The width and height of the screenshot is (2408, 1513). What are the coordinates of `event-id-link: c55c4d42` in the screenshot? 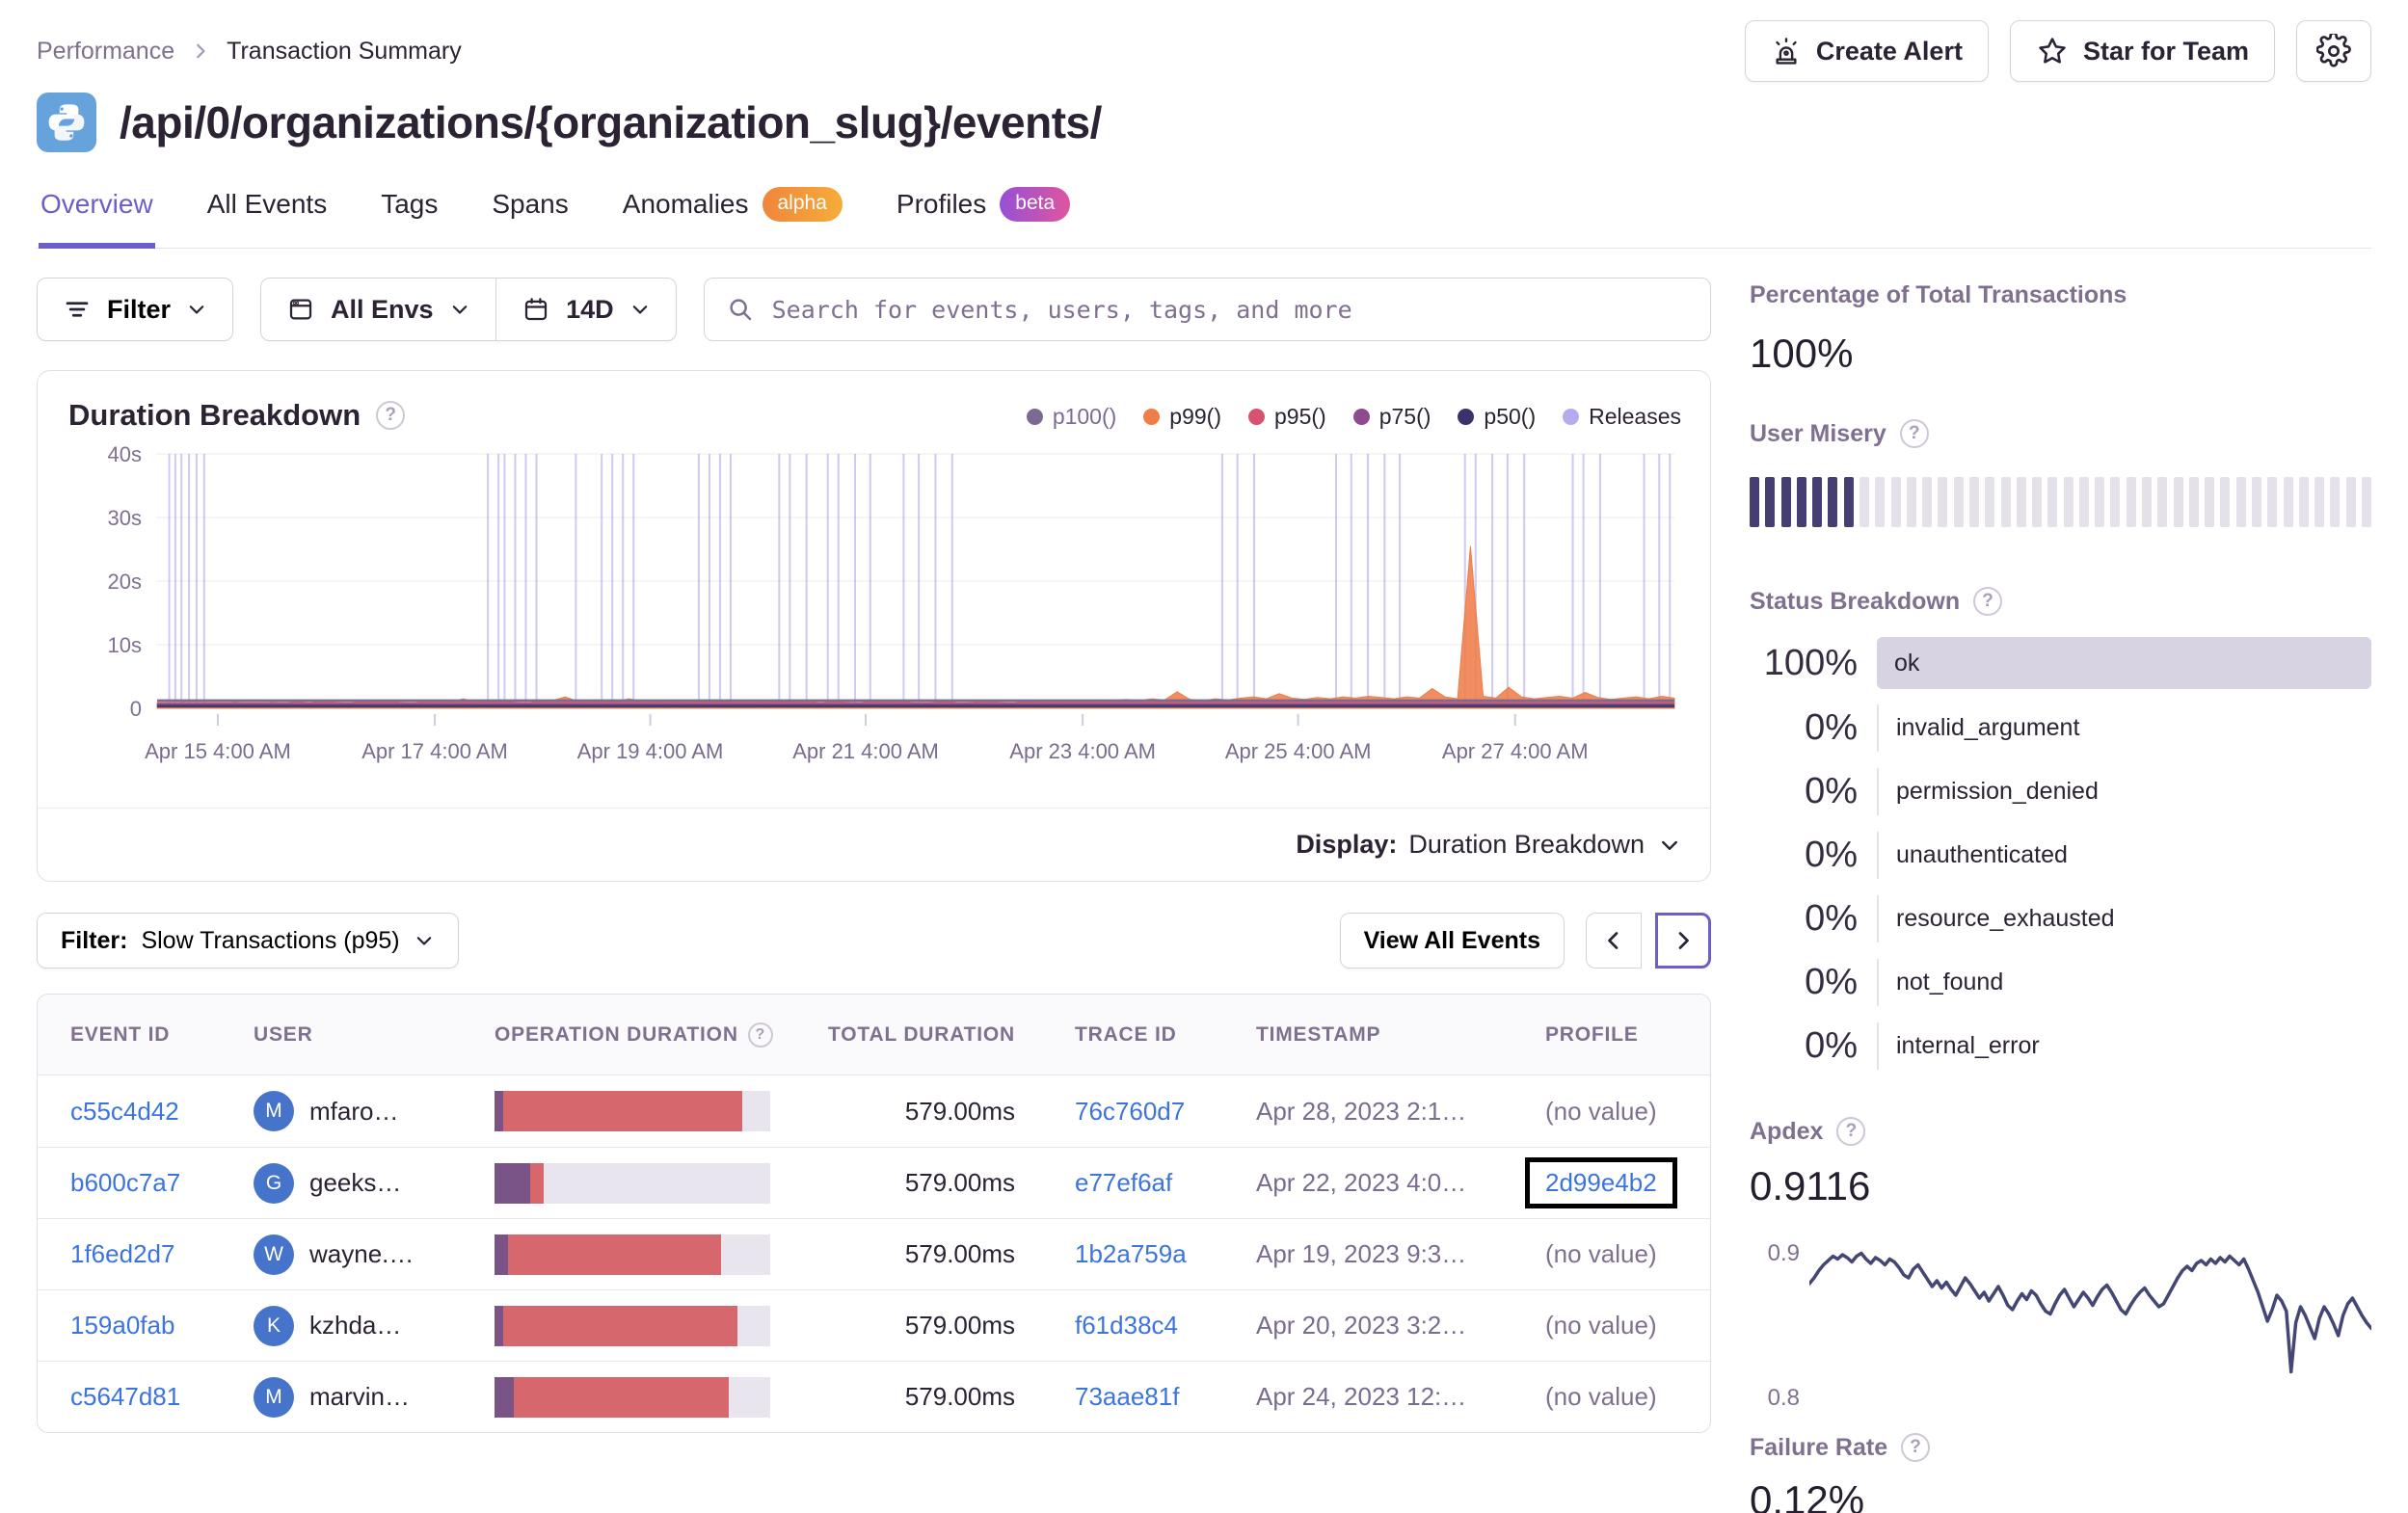 It's located at (124, 1111).